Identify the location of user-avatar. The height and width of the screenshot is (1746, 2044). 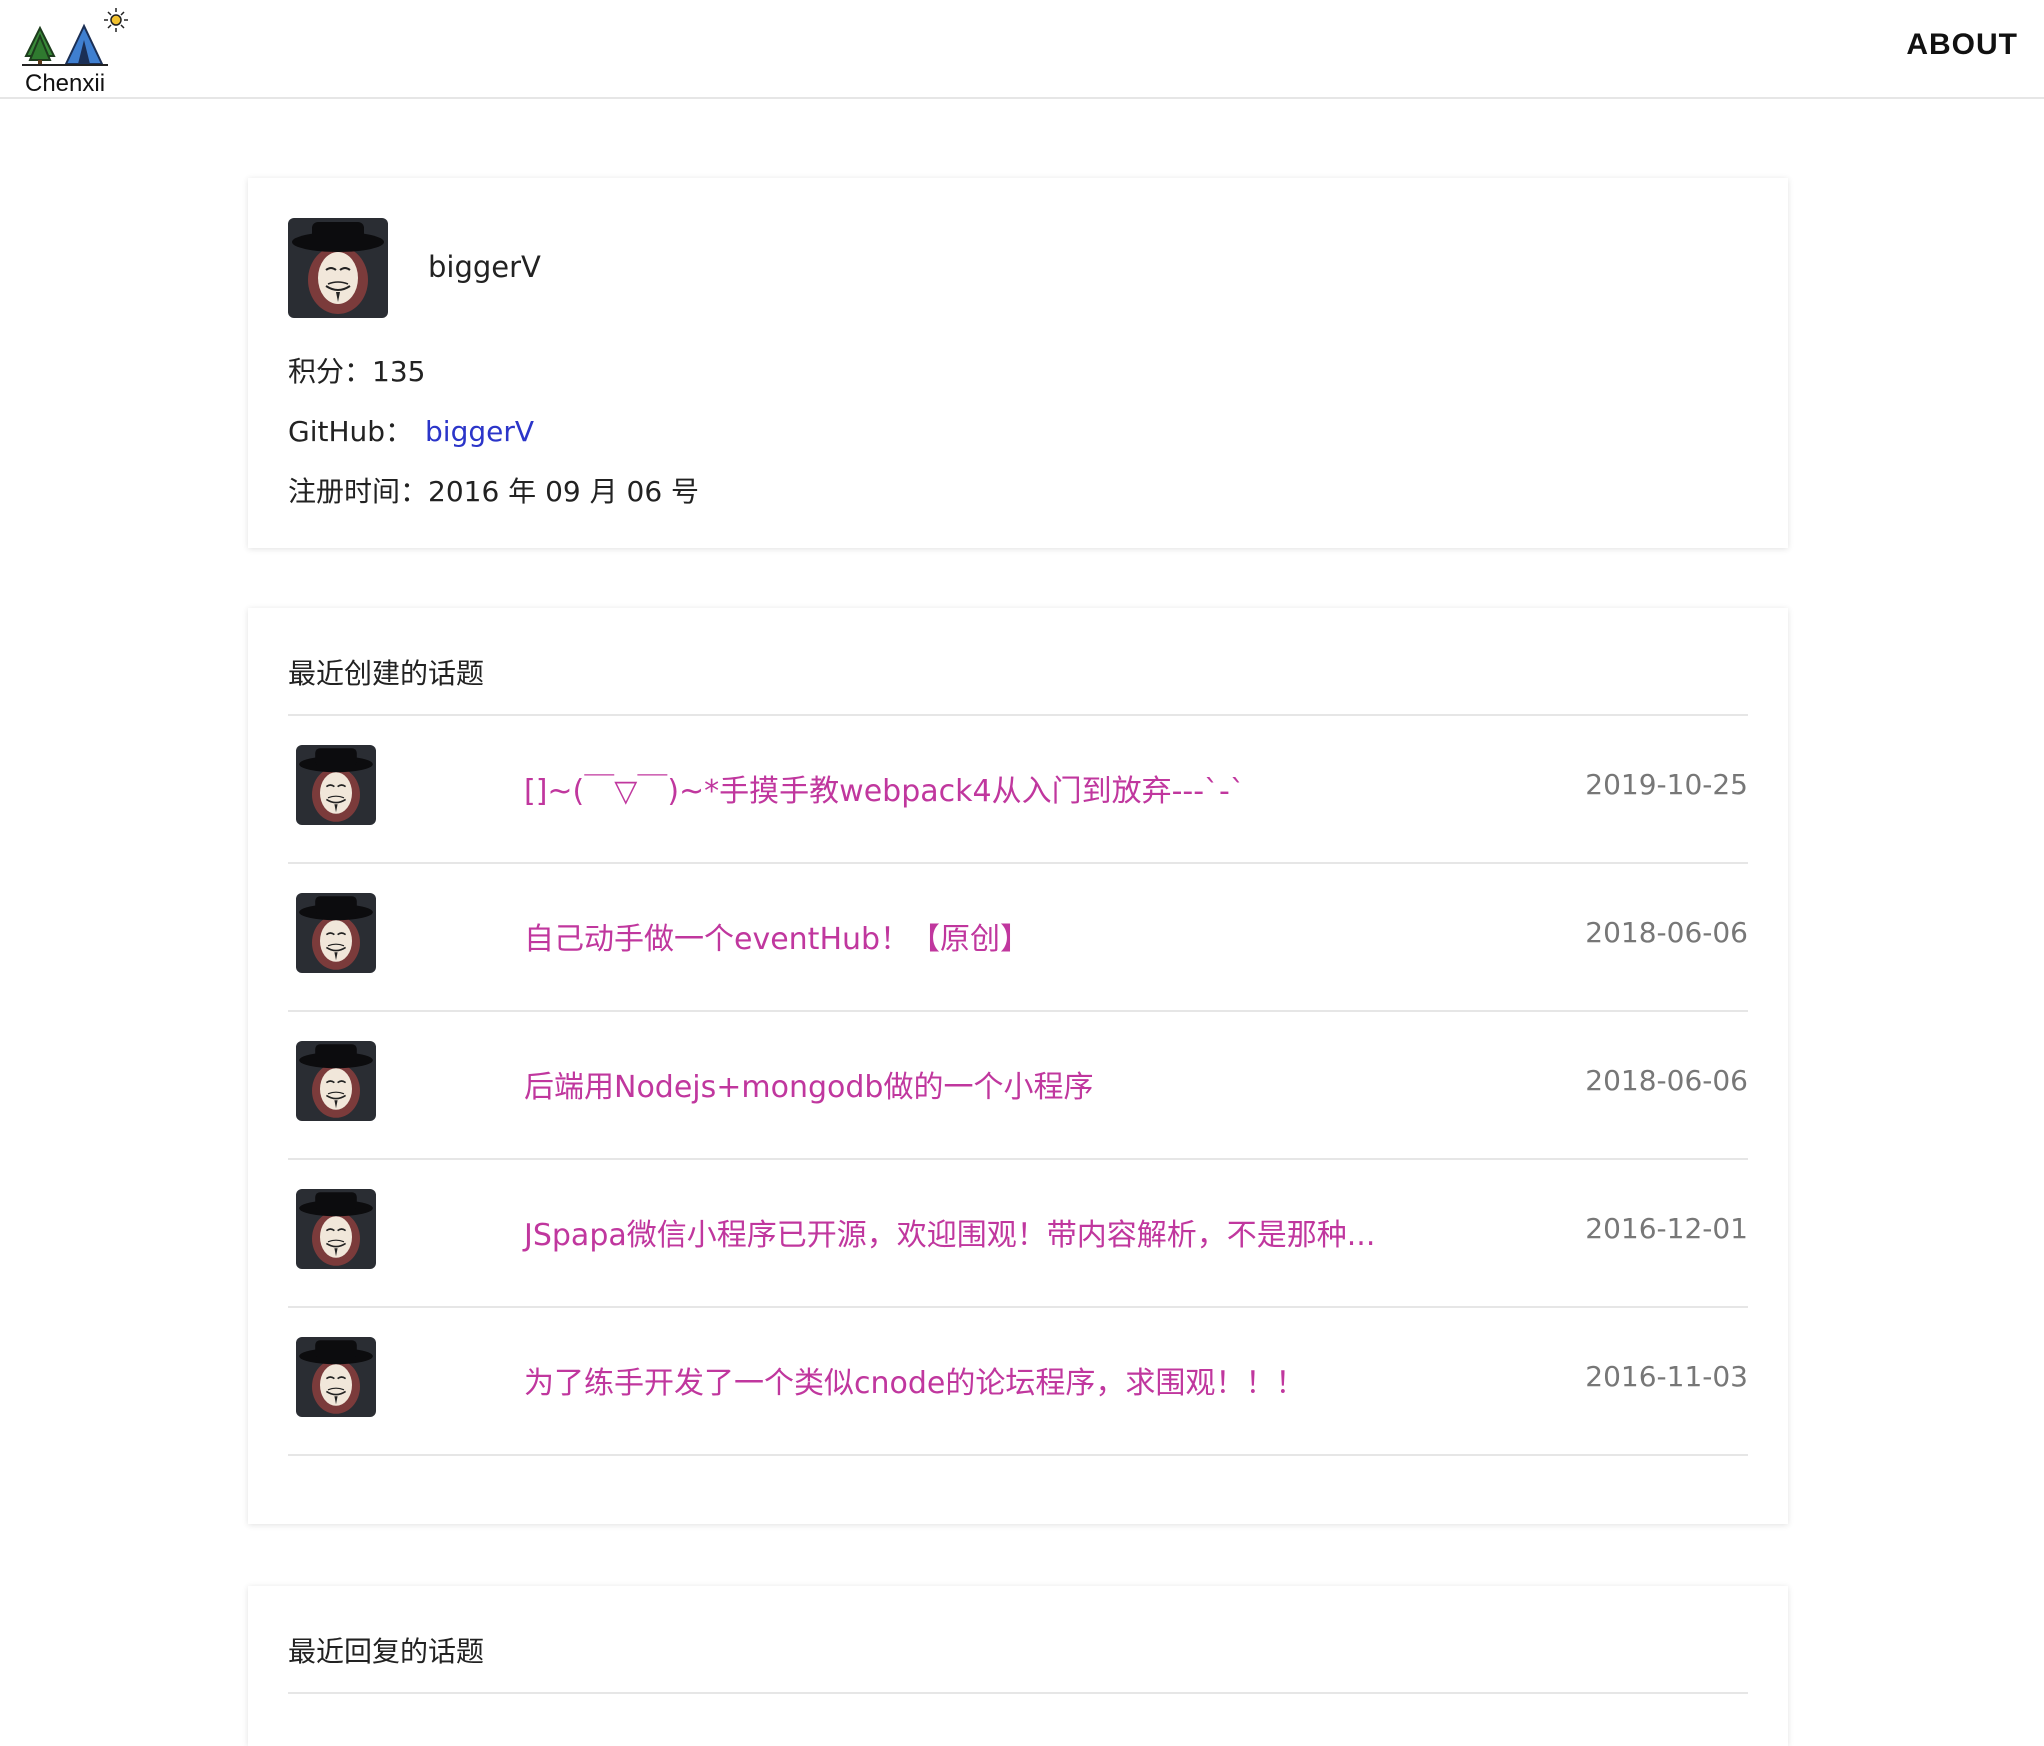
(338, 268).